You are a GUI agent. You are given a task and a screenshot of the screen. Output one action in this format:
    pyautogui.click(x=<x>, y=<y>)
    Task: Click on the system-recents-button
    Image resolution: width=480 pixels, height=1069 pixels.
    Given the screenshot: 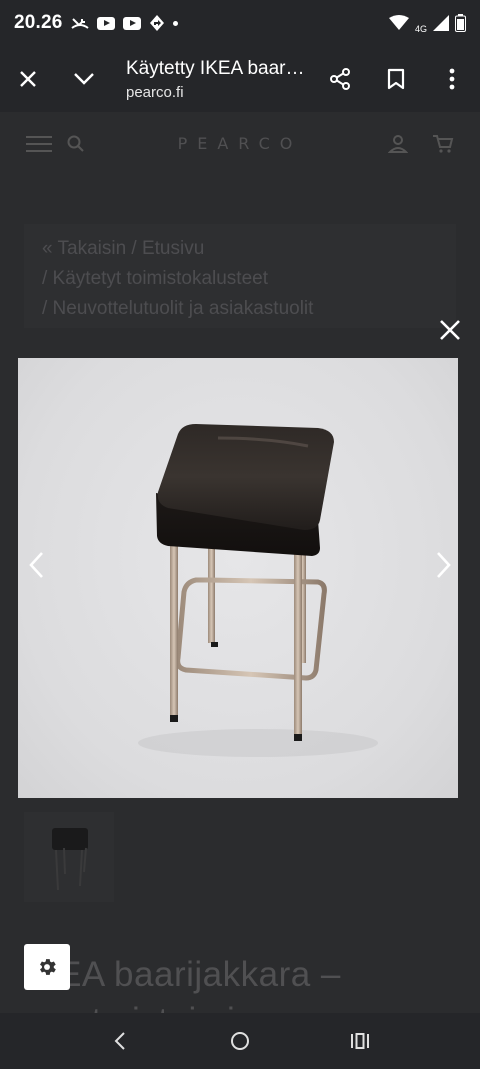 What is the action you would take?
    pyautogui.click(x=360, y=1041)
    